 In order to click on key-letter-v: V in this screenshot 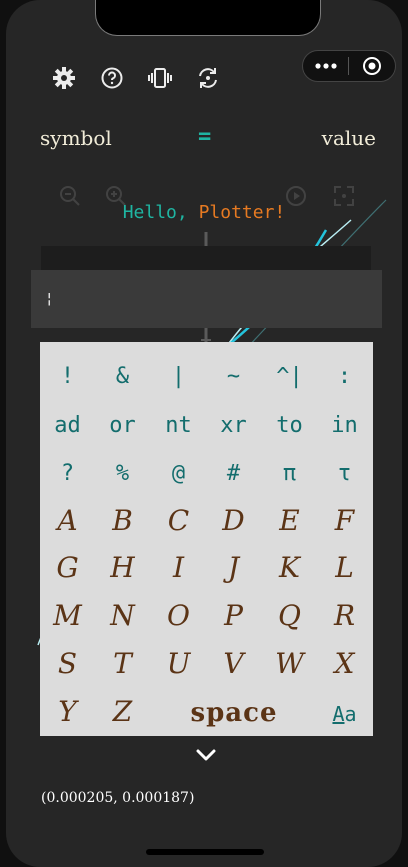, I will do `click(233, 663)`.